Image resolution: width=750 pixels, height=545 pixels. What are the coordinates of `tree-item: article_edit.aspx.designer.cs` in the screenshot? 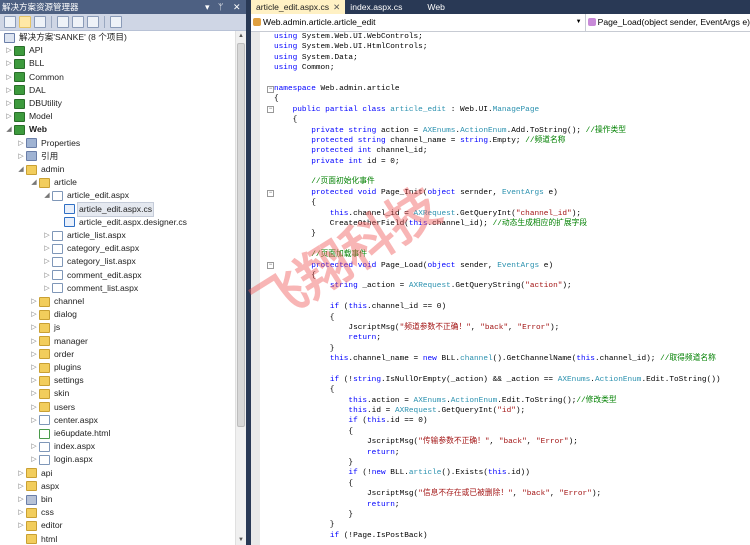 It's located at (121, 222).